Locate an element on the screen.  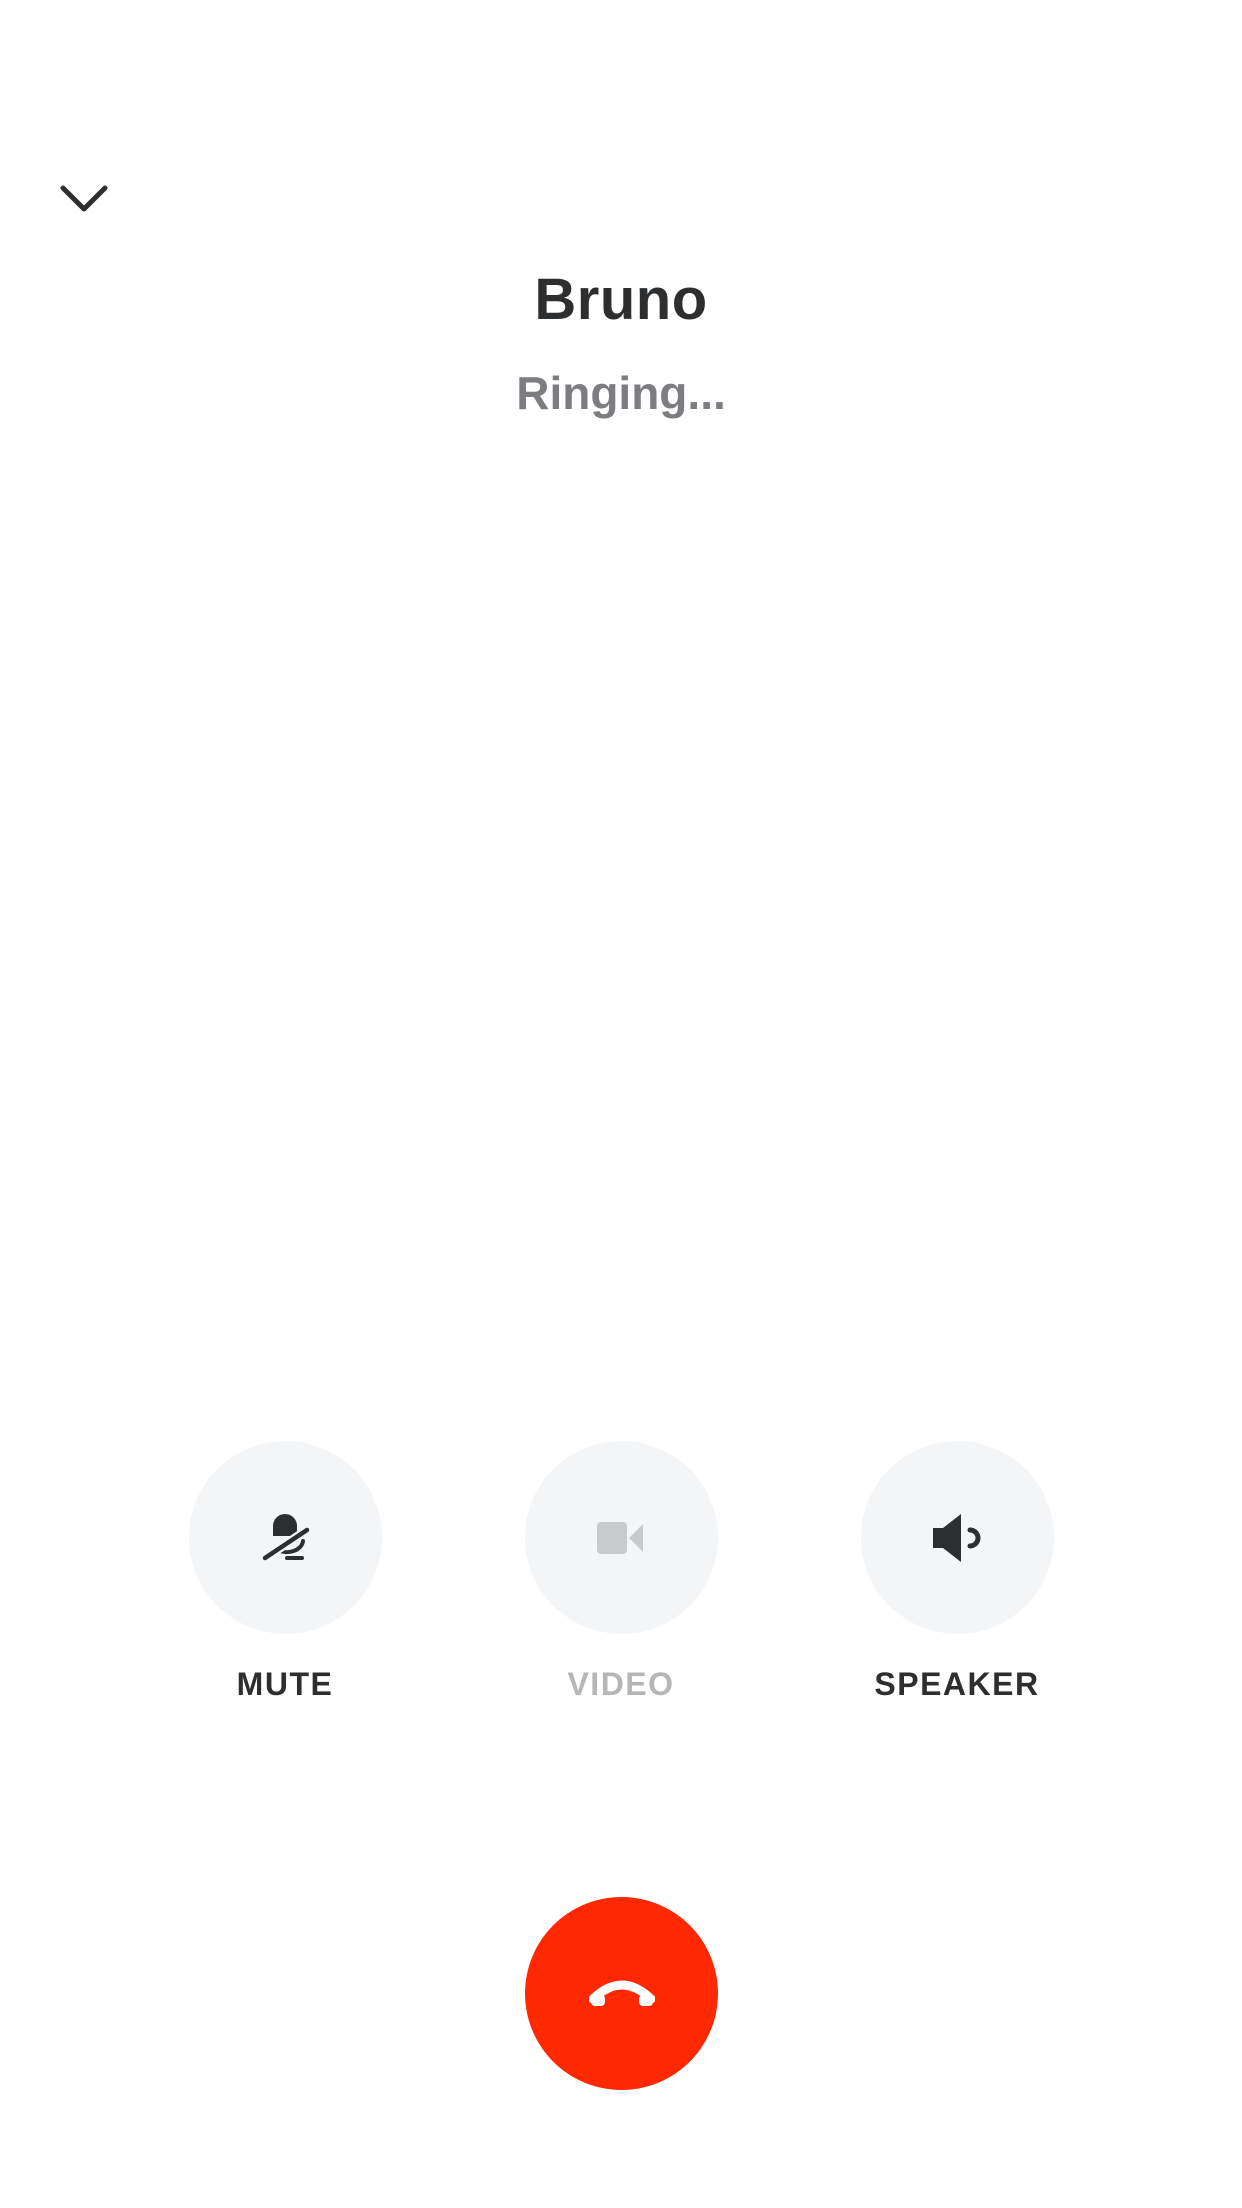
mic-off-icon is located at coordinates (286, 1537).